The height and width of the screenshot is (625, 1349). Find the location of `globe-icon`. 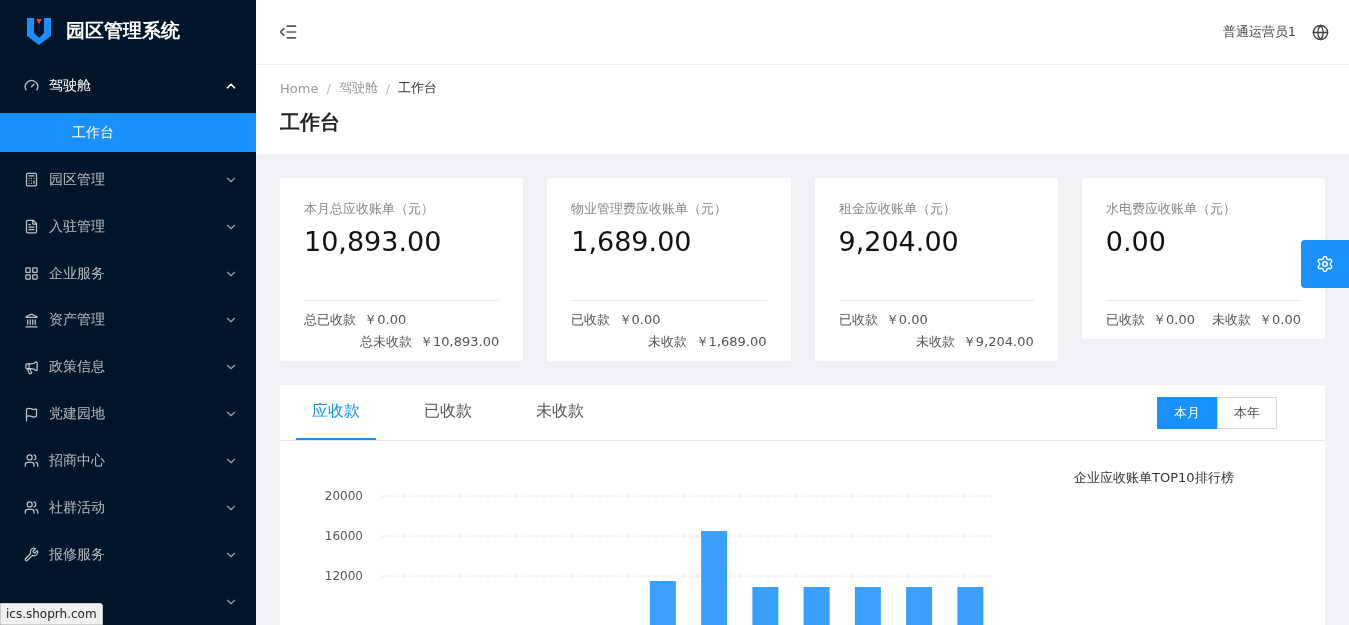

globe-icon is located at coordinates (1320, 32).